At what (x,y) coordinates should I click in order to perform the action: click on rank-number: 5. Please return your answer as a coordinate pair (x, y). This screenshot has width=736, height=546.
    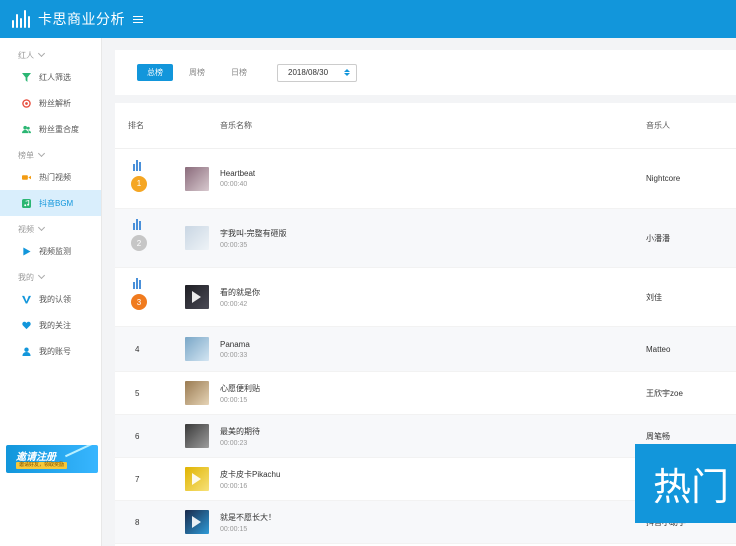
    Looking at the image, I should click on (137, 393).